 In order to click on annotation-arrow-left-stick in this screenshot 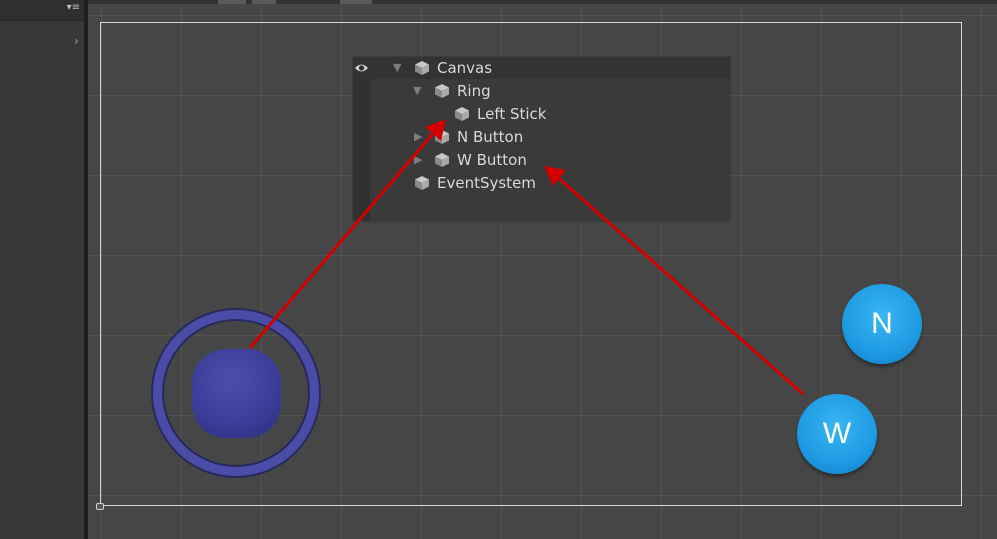, I will do `click(343, 239)`.